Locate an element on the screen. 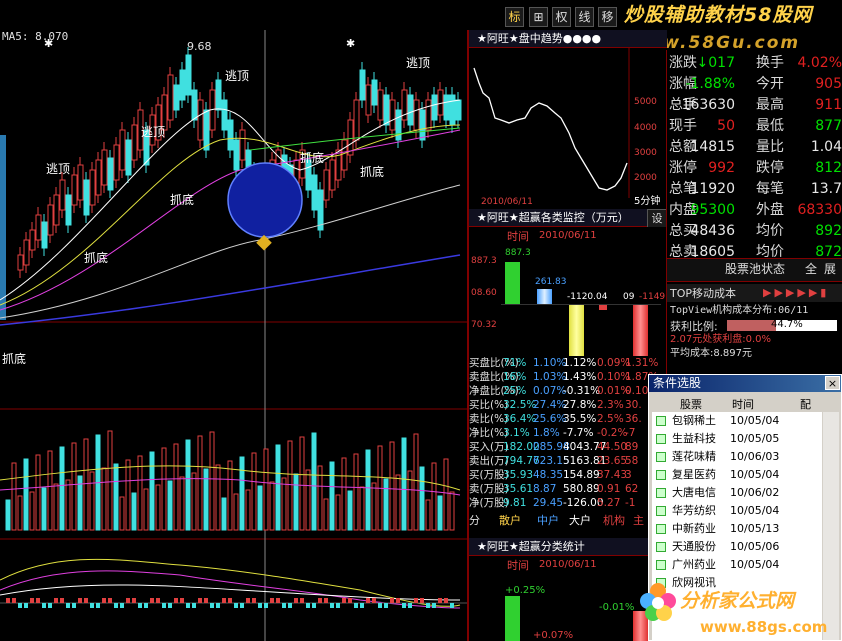 The width and height of the screenshot is (842, 641). monitor-row: 买盘比(%) 71% 1.10% 1.12% 0.09% 1.31% is located at coordinates (568, 364).